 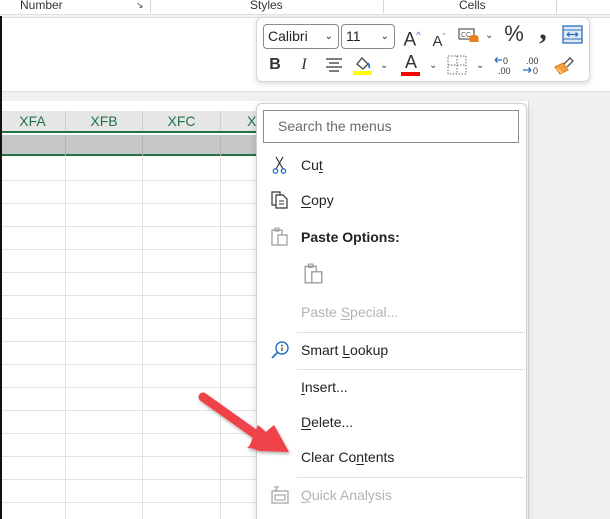 What do you see at coordinates (543, 30) in the screenshot?
I see `comma-style-button: ,` at bounding box center [543, 30].